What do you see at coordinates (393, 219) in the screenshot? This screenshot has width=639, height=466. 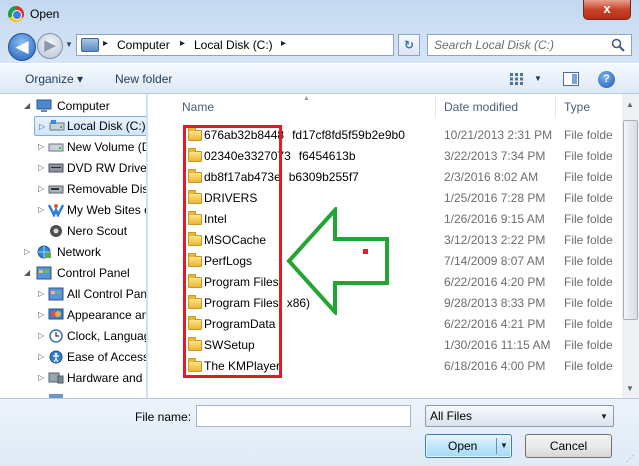 I see `file-row: Intel 1/26/2016 9:15 AM File folde` at bounding box center [393, 219].